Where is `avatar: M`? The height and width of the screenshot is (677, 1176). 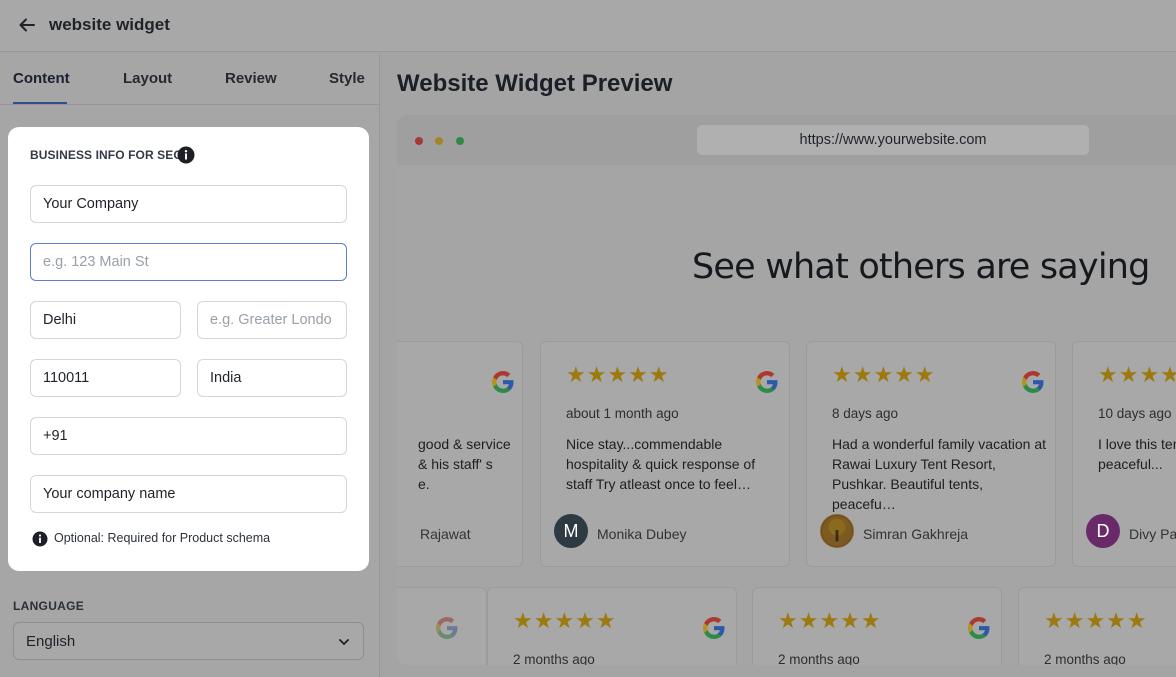 avatar: M is located at coordinates (571, 531).